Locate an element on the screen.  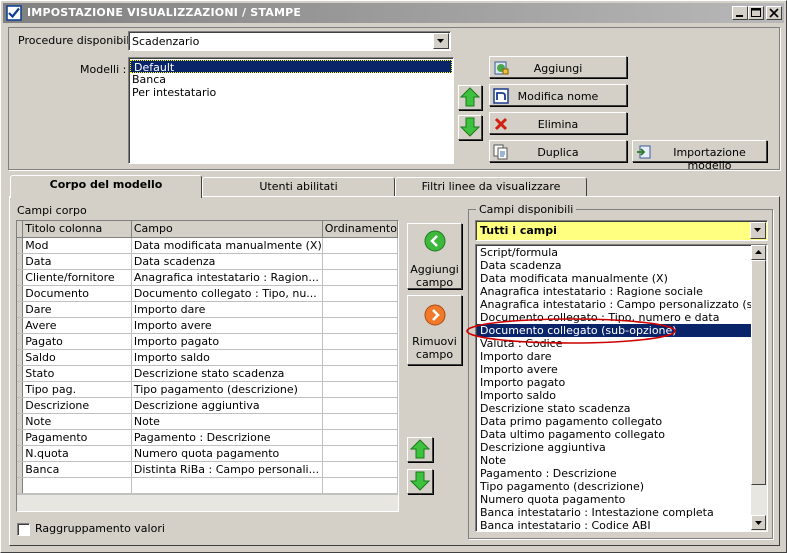
campo-disponibile-item: Script/formula is located at coordinates (614, 252).